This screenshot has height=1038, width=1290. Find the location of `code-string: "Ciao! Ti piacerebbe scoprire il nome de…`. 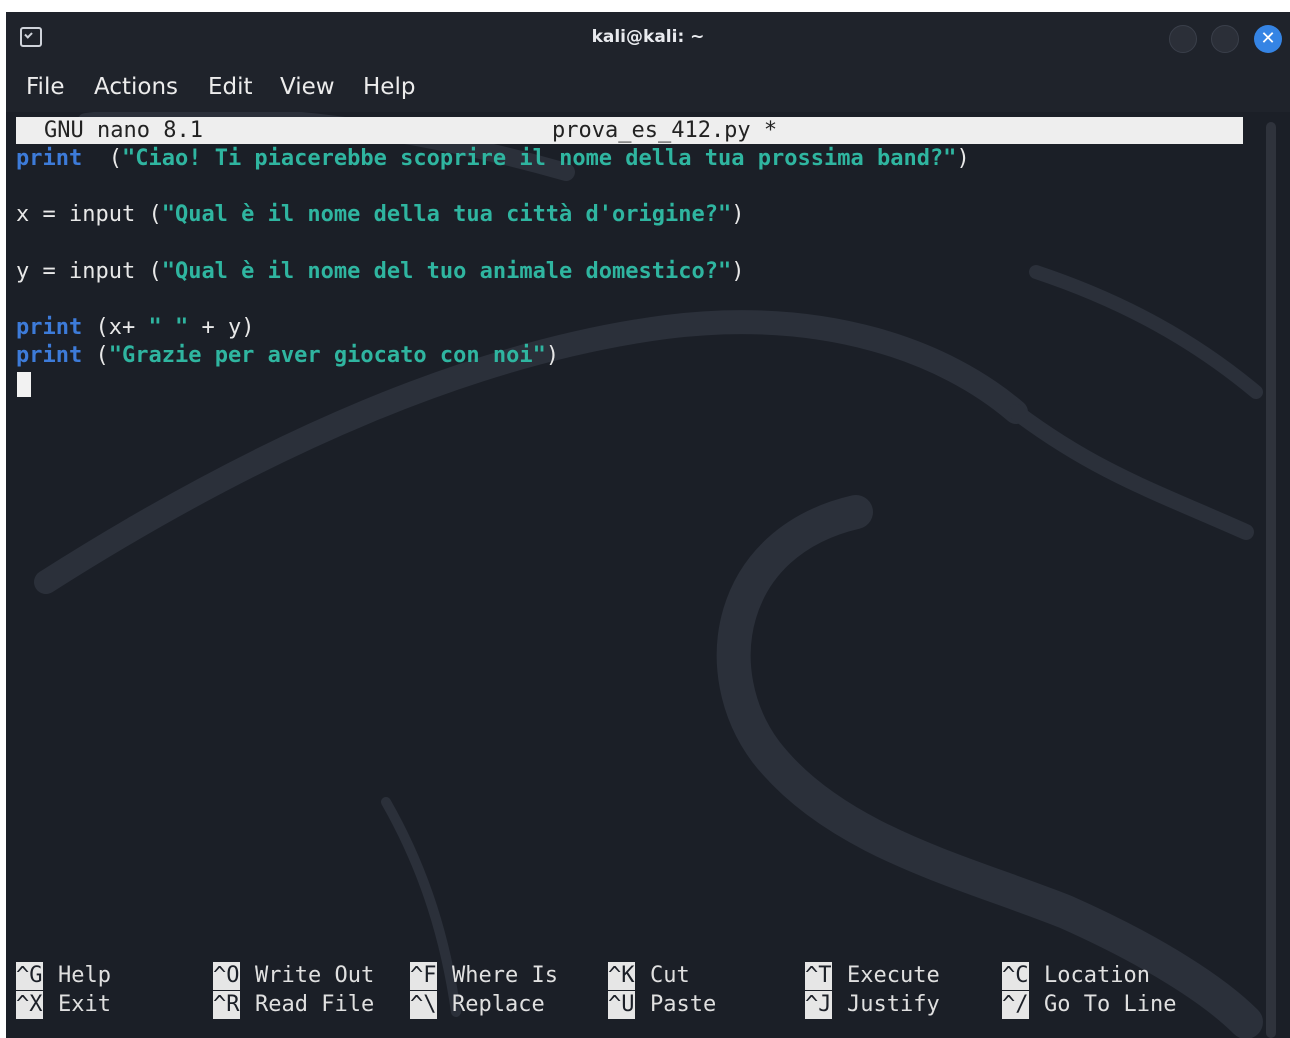

code-string: "Ciao! Ti piacerebbe scoprire il nome de… is located at coordinates (539, 158).